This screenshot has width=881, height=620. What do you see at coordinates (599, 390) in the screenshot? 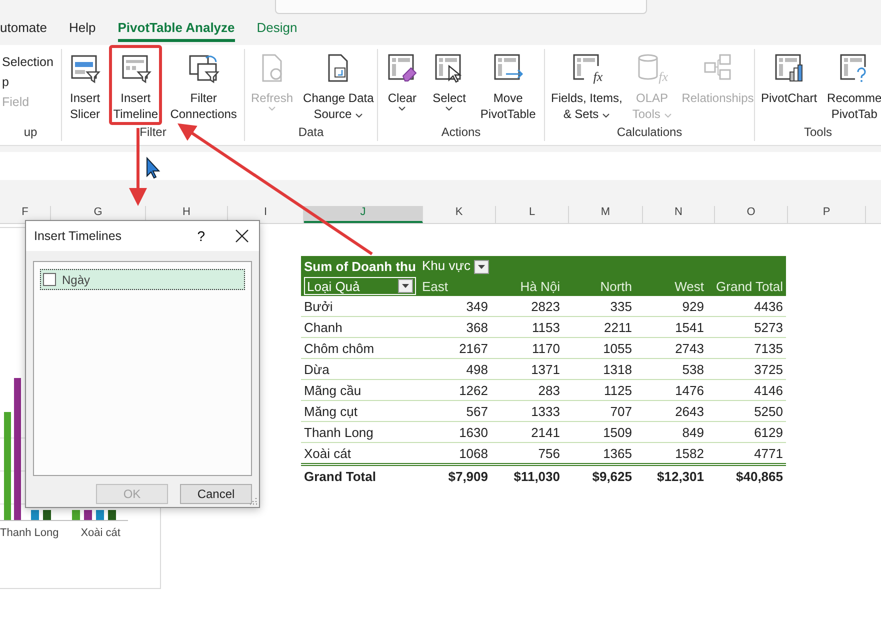
I see `table-cell: 1125` at bounding box center [599, 390].